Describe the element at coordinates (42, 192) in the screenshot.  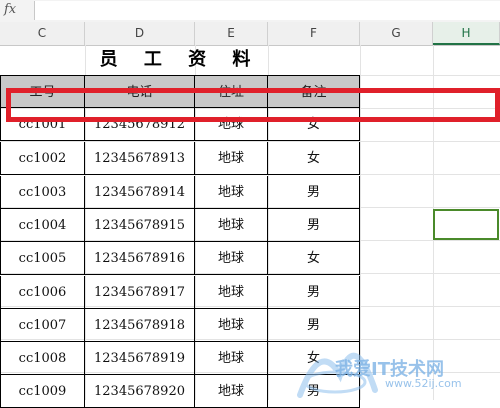
I see `table-cell: cc1003` at that location.